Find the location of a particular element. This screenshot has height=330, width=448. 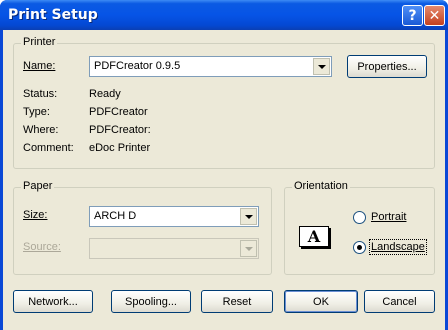

paper-group-legend: Paper is located at coordinates (38, 186).